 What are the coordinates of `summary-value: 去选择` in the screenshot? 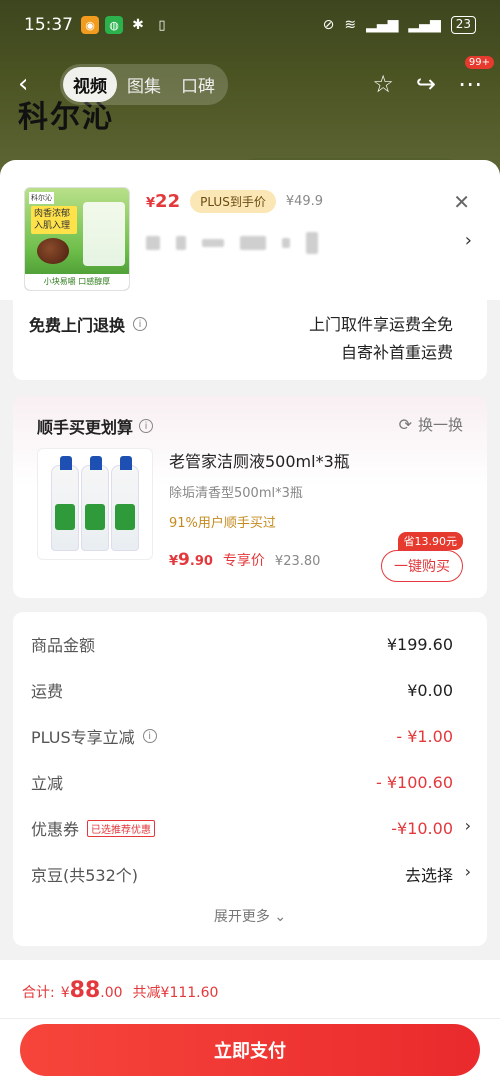 It's located at (428, 875).